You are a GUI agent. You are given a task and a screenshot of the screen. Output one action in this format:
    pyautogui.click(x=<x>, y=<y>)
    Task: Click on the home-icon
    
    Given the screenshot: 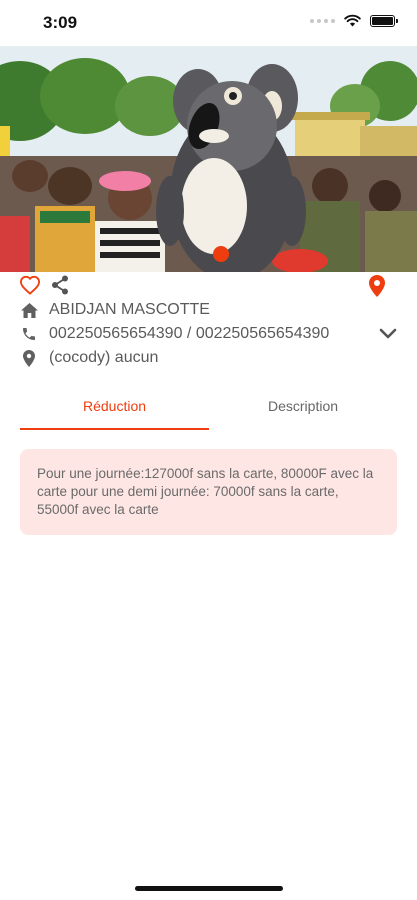 What is the action you would take?
    pyautogui.click(x=29, y=310)
    